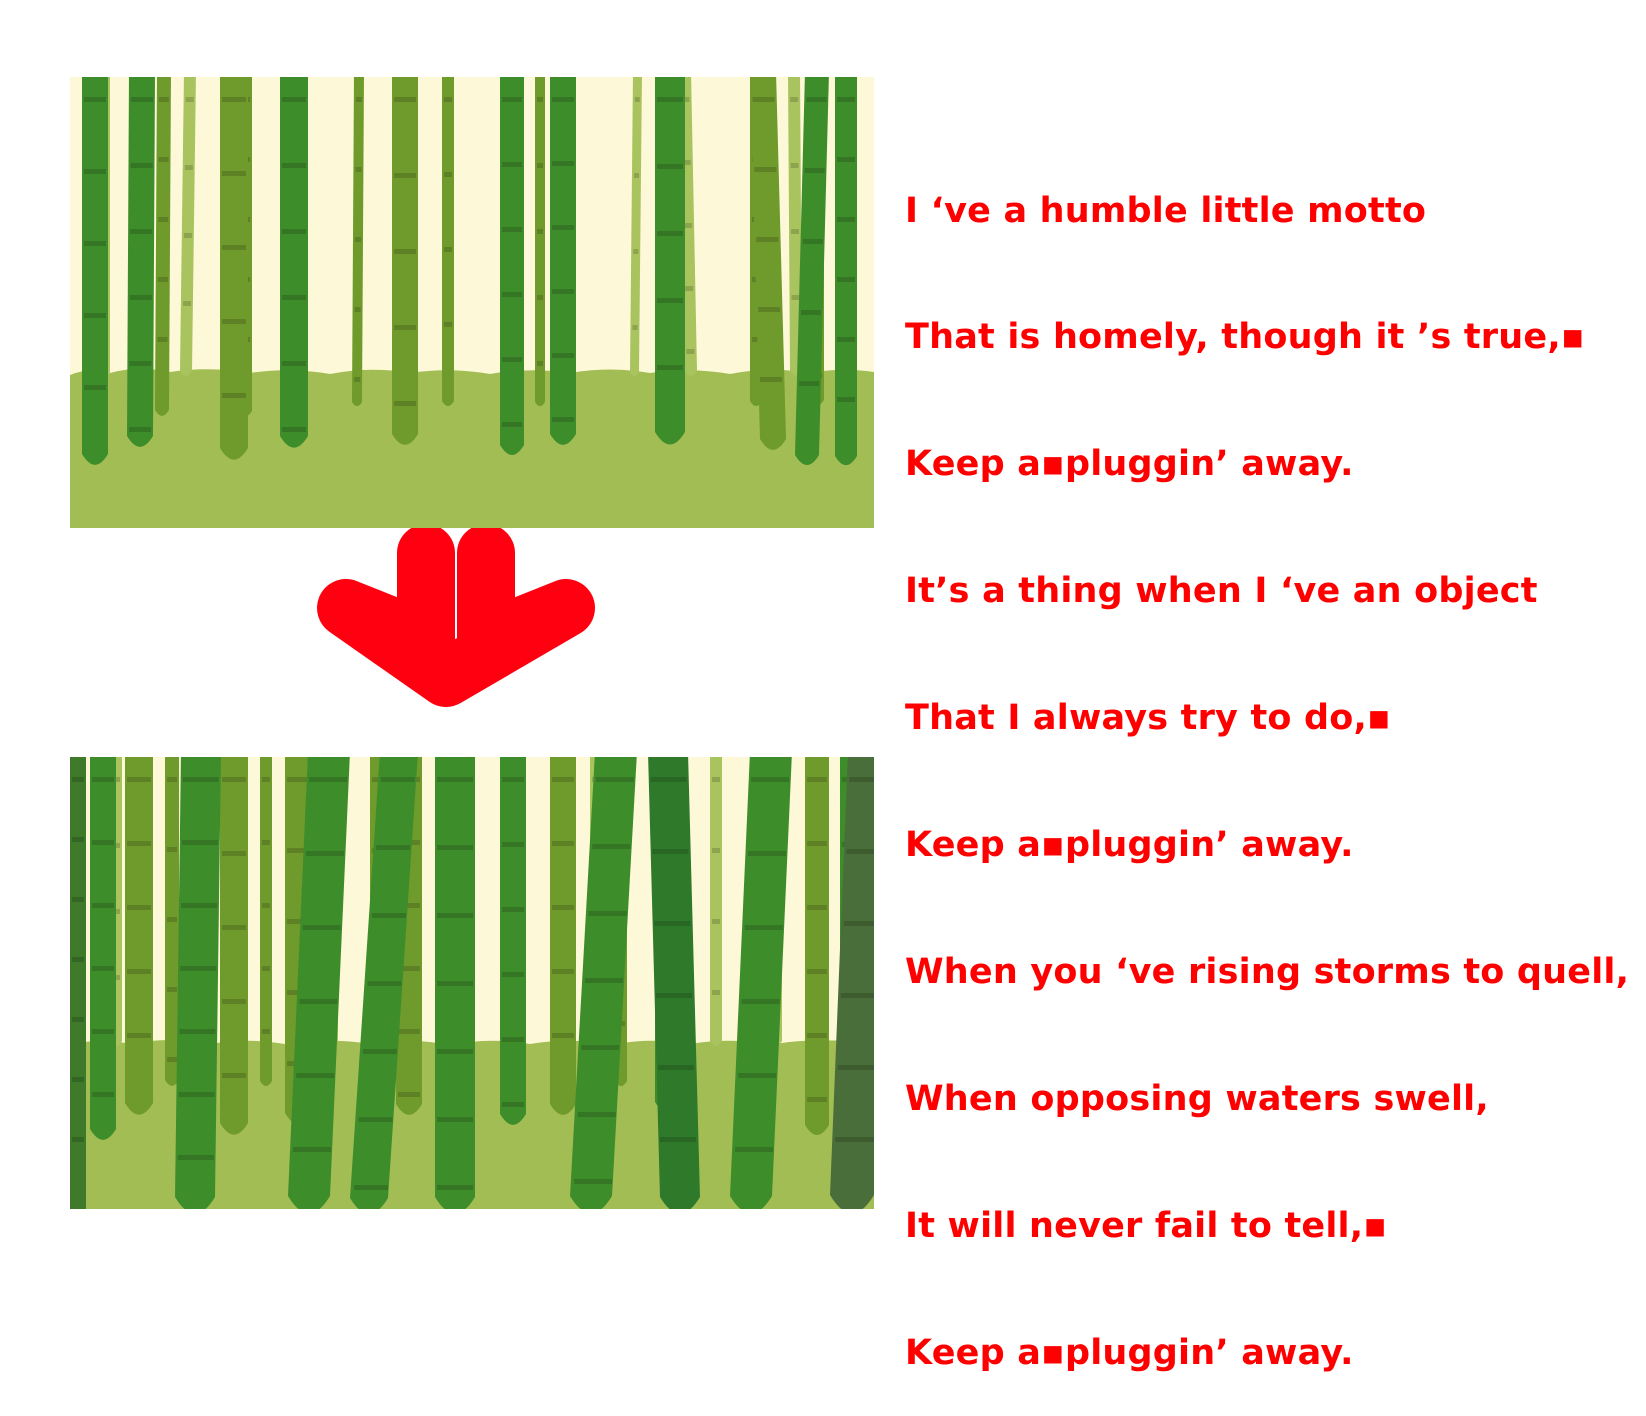  I want to click on poem-line: That is homely, though it ’s true,▪, so click(1245, 337).